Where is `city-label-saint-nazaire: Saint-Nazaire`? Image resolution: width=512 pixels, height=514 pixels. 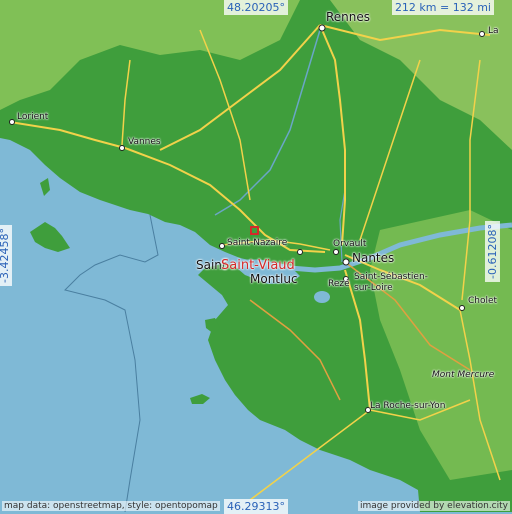 city-label-saint-nazaire: Saint-Nazaire is located at coordinates (257, 243).